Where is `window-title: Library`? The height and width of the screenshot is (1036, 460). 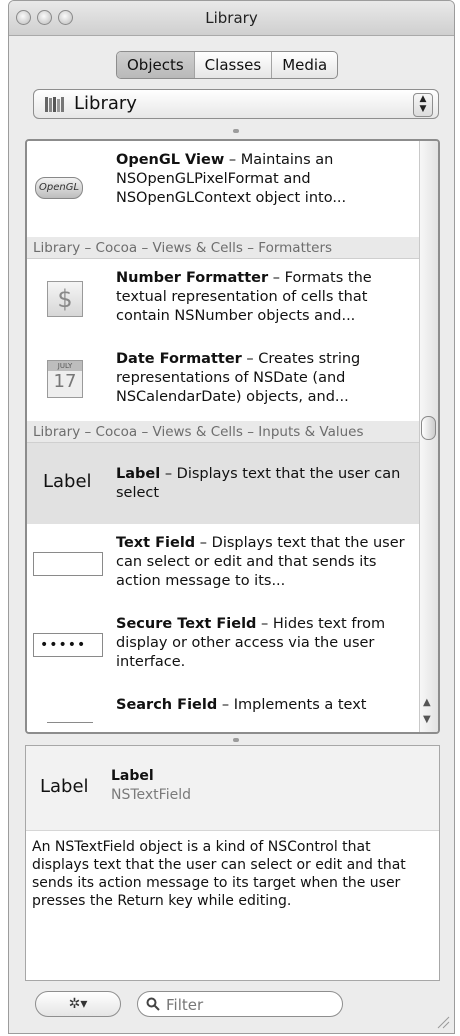 window-title: Library is located at coordinates (231, 18).